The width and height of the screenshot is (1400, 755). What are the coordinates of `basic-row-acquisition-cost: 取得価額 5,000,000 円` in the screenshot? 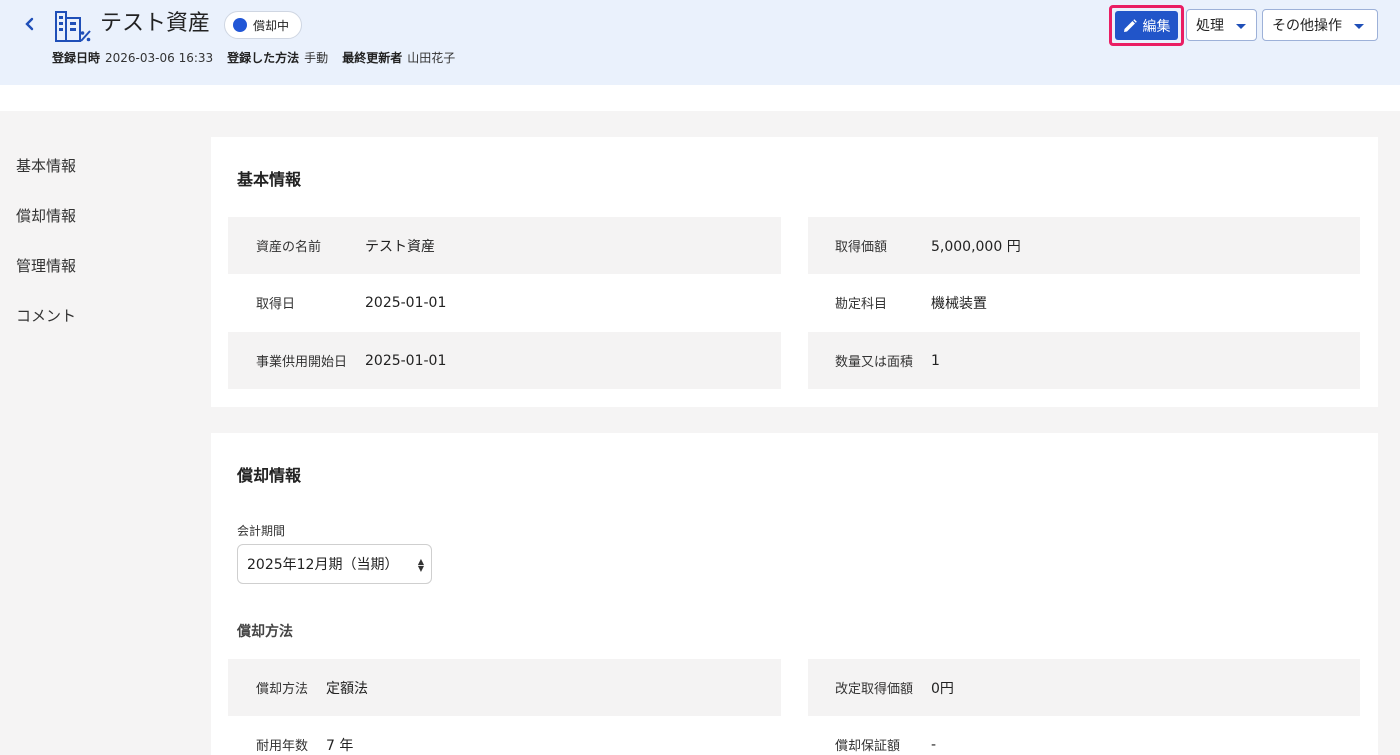 It's located at (1084, 245).